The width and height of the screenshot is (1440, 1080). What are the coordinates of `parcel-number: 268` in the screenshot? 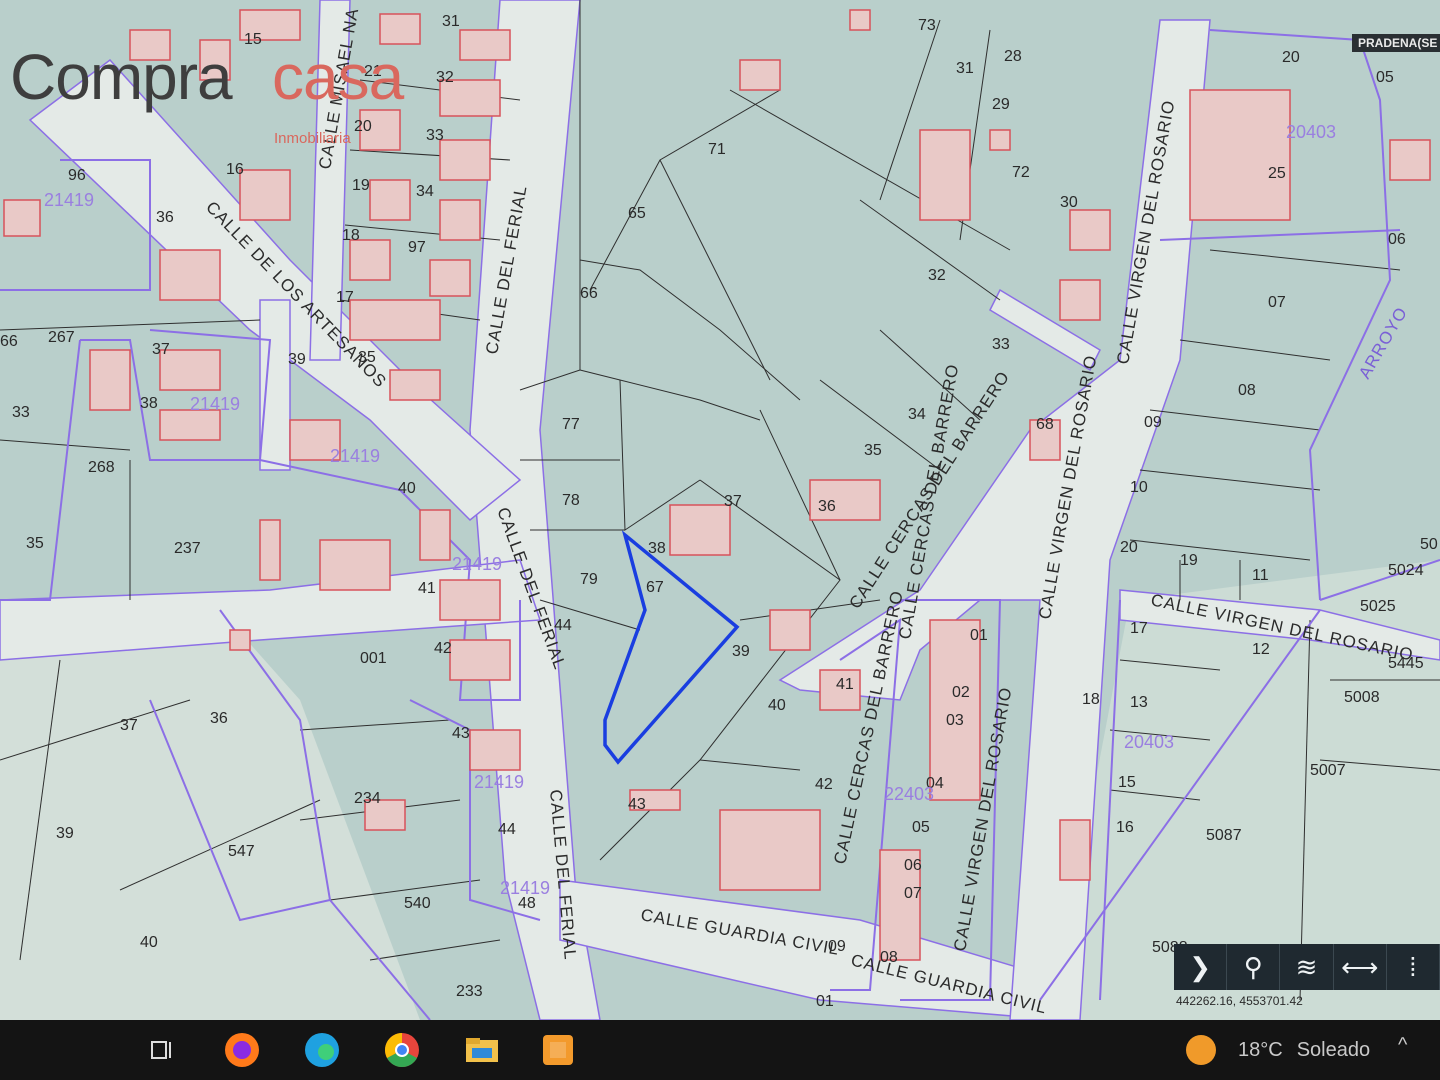 It's located at (101, 467).